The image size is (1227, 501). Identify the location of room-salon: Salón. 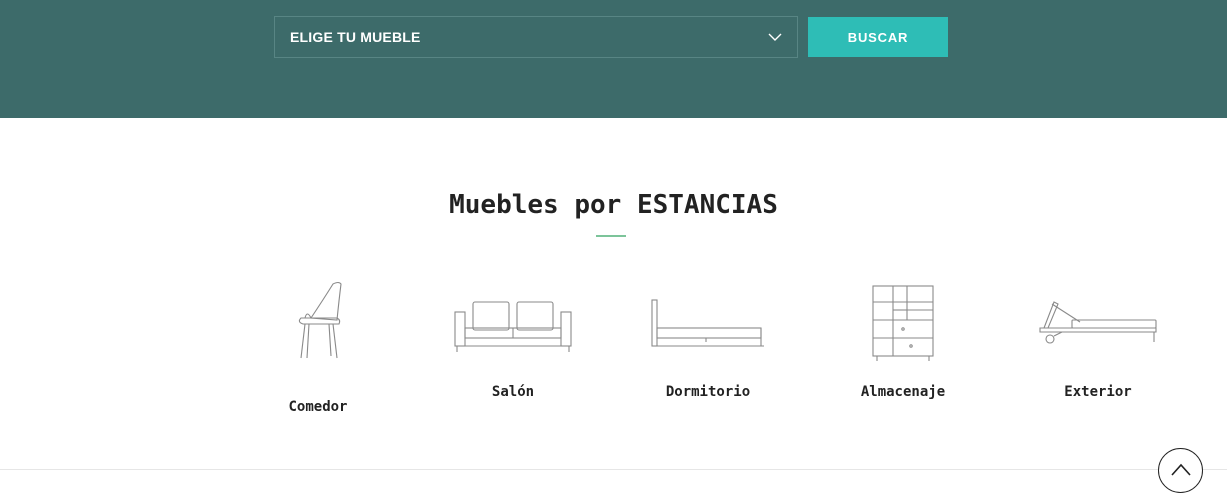
(513, 349).